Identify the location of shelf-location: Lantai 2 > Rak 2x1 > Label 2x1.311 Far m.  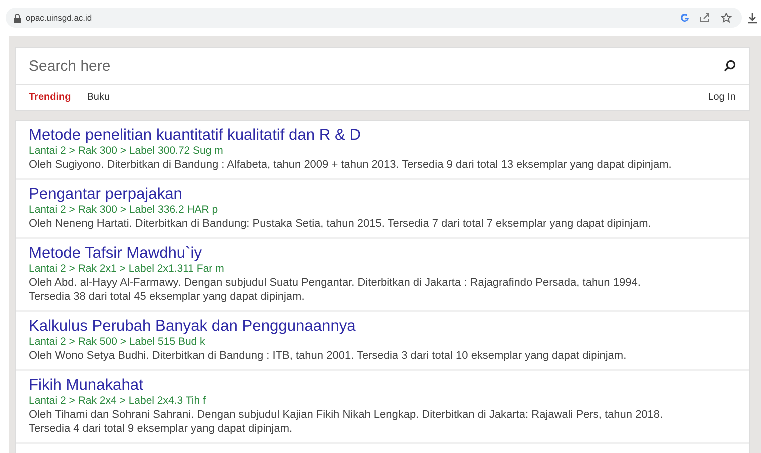
(126, 269).